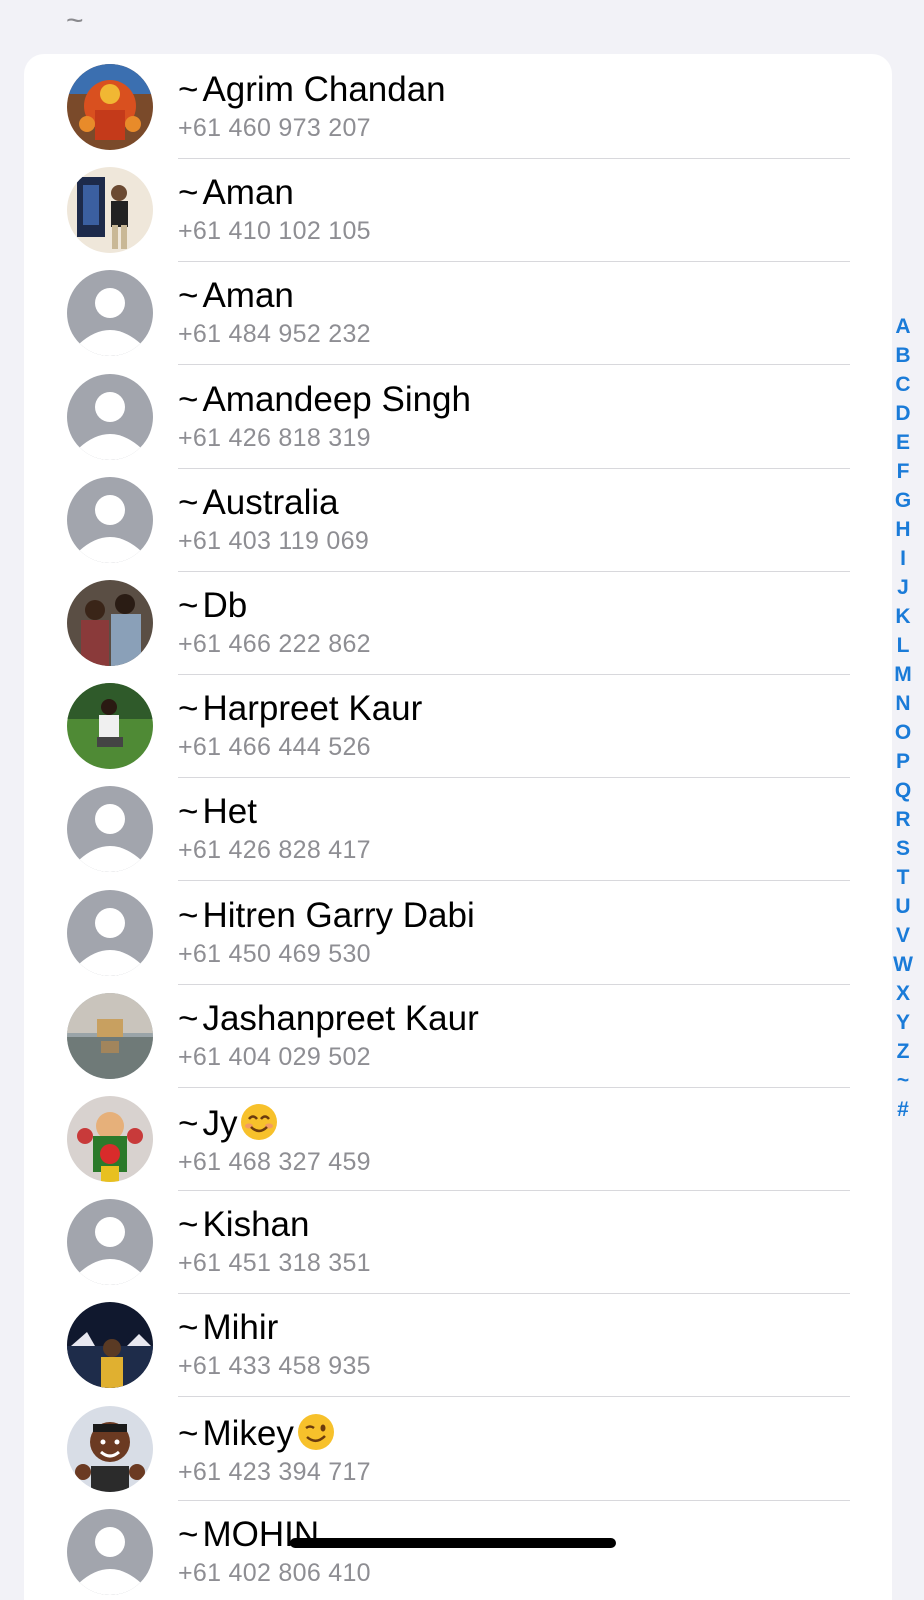 This screenshot has height=1600, width=924. I want to click on contact-row: ~ Harpreet Kaur +61 466 444 526, so click(458, 726).